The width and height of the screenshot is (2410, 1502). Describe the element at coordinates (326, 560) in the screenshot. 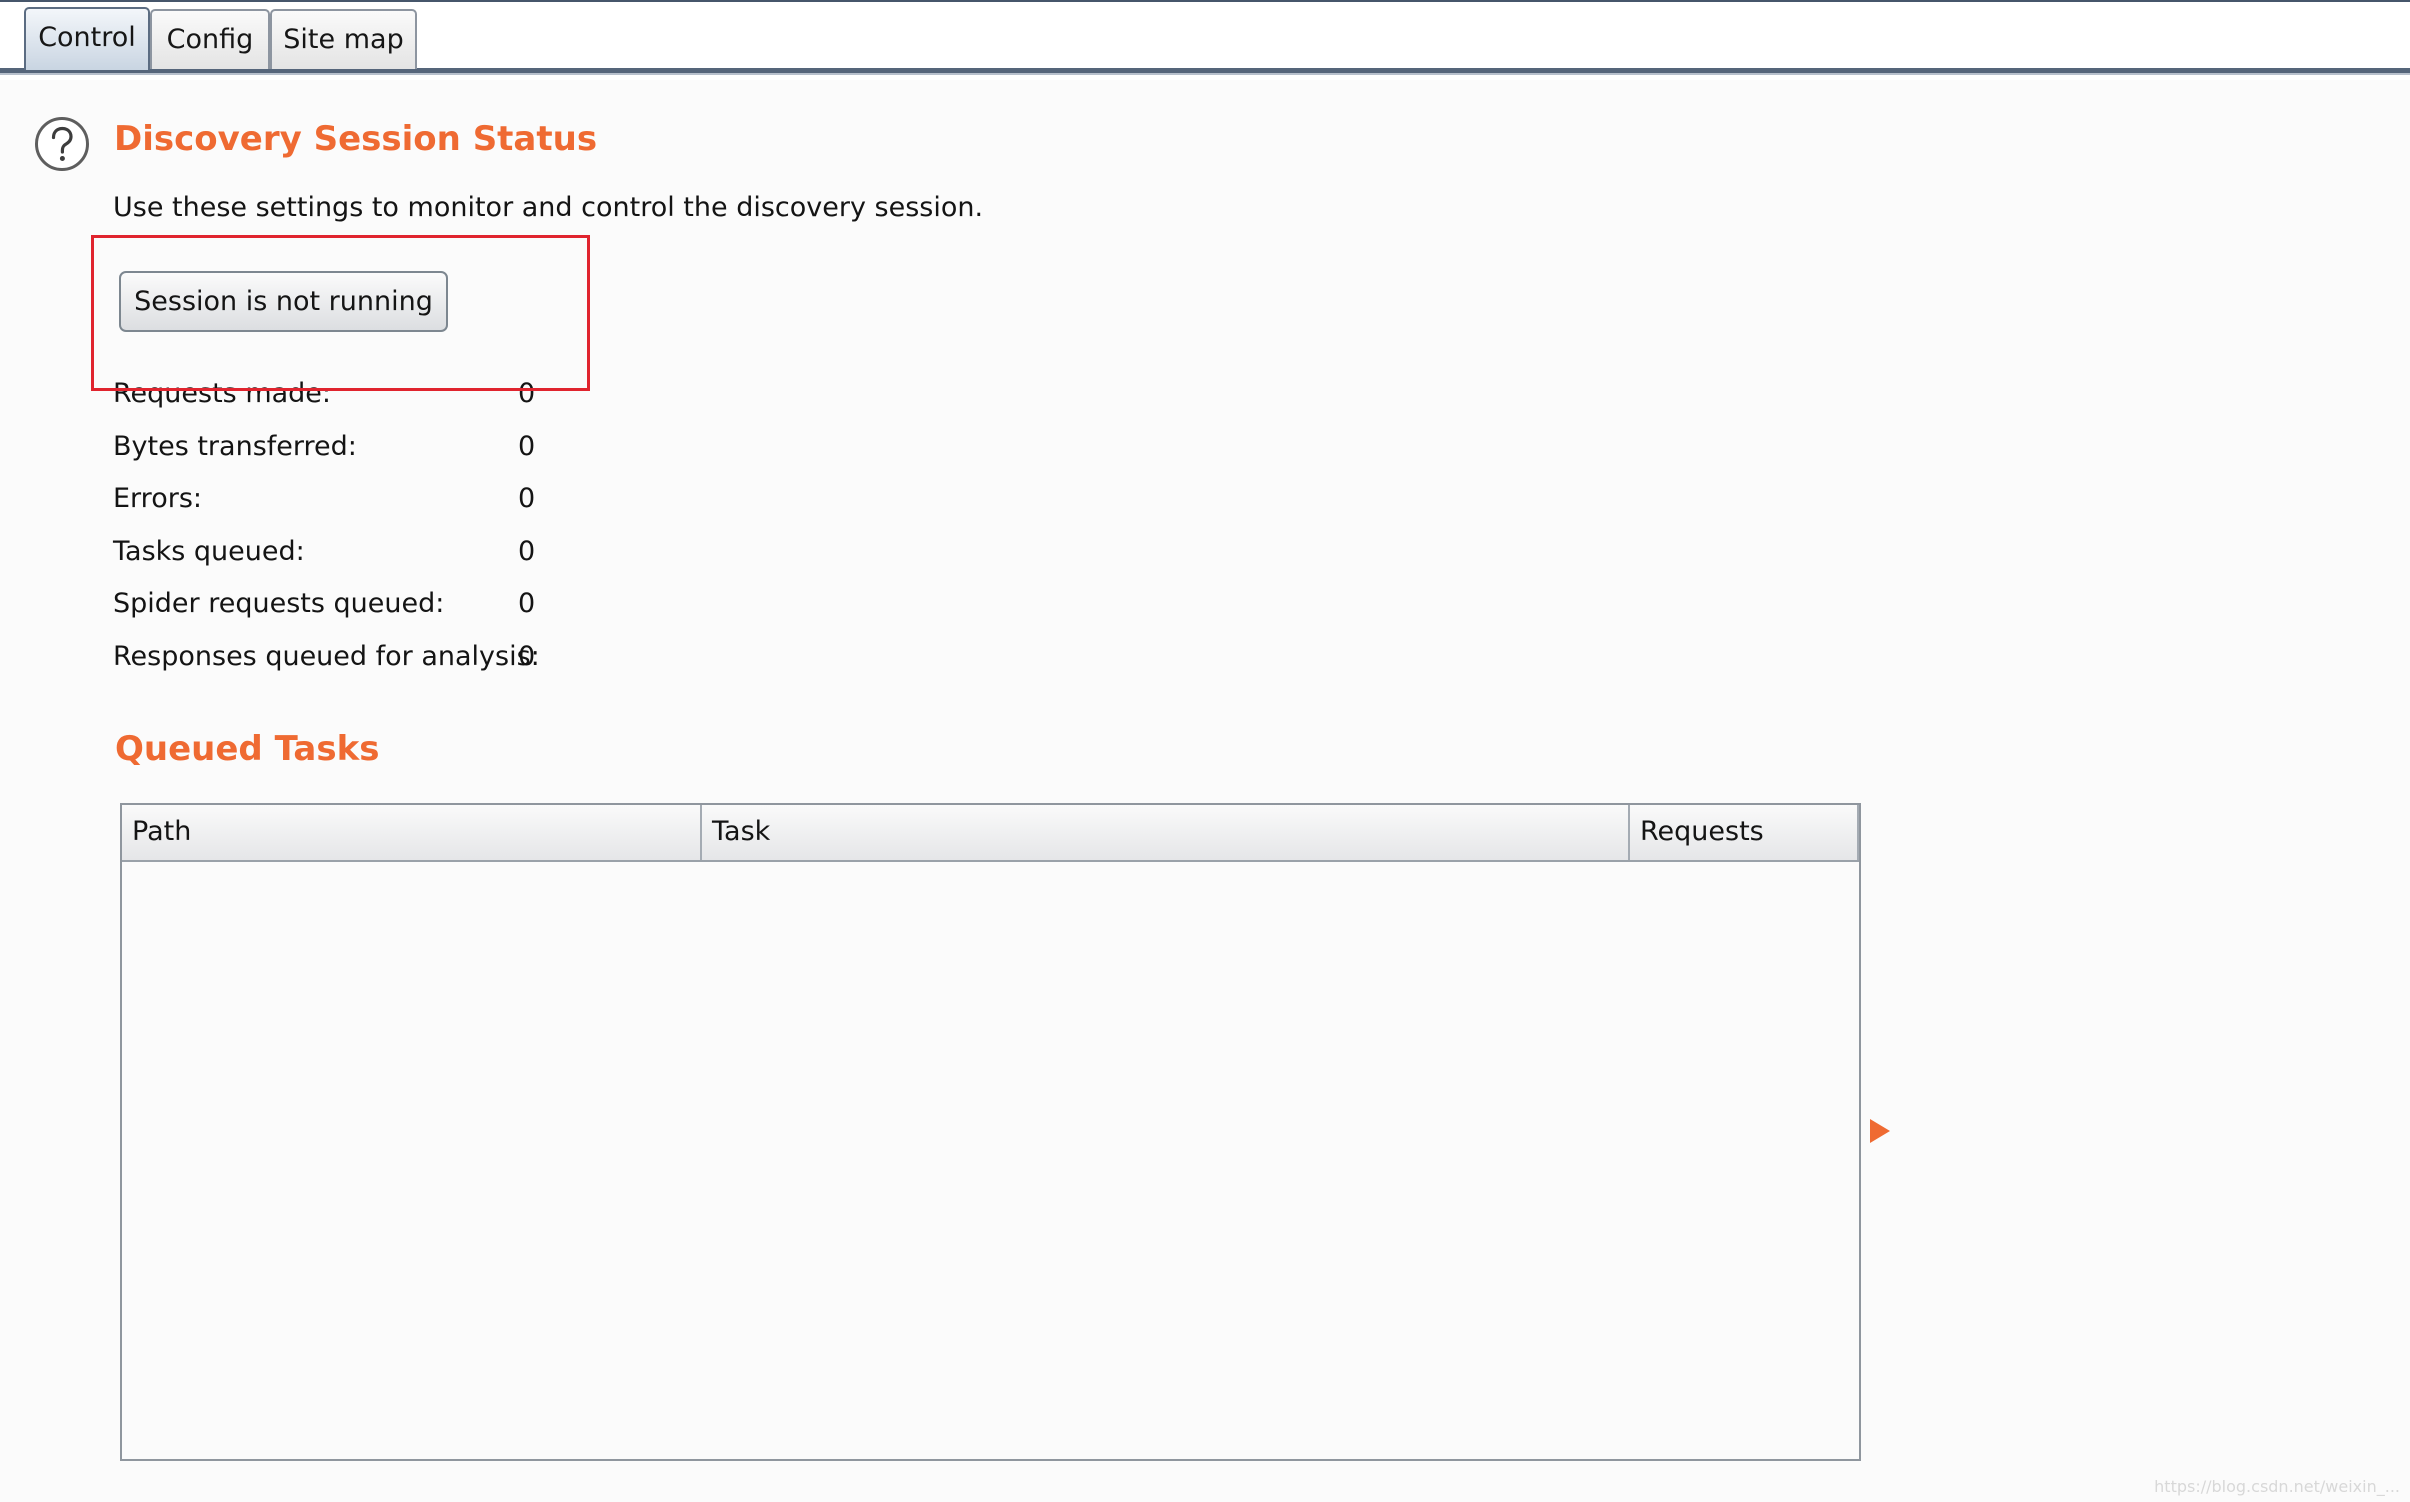

I see `stat-row-tasks-queued: Tasks queued: 0` at that location.